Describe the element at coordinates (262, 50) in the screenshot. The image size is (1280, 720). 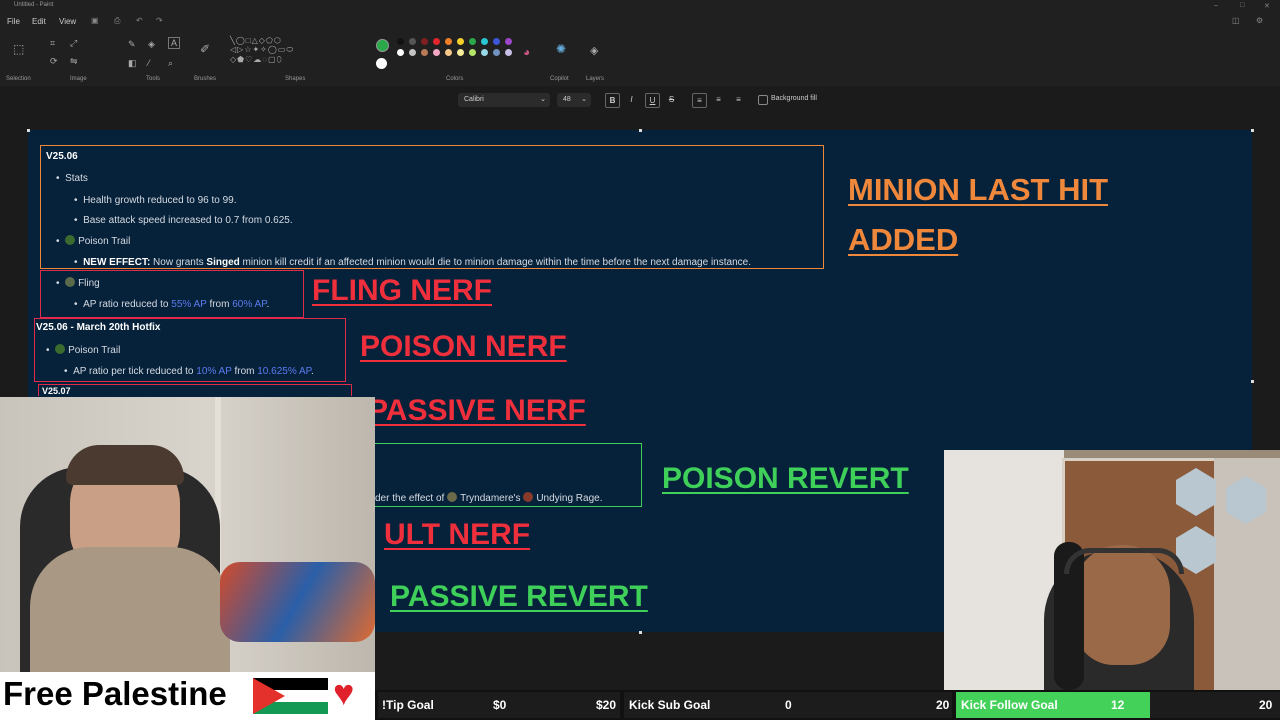
I see `shapes-icon: ╲◯□△◇⬠⬡ ◁▷☆✦✧◯▭⬭ ◇⬟♡☁◌▢⬯` at that location.